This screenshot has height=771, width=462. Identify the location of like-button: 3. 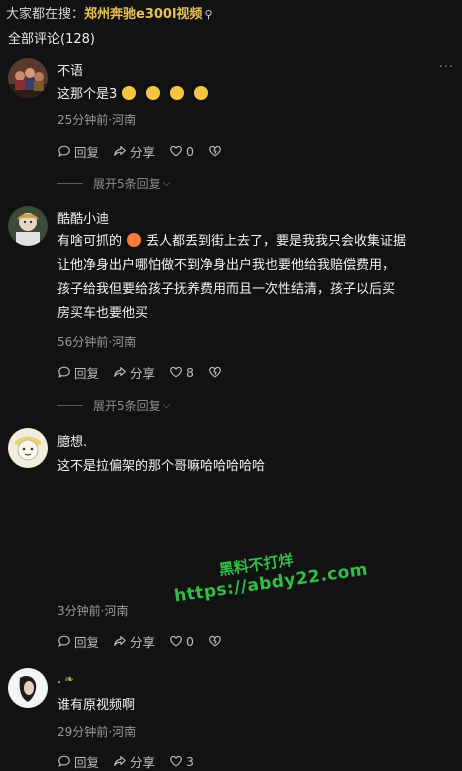
(181, 761).